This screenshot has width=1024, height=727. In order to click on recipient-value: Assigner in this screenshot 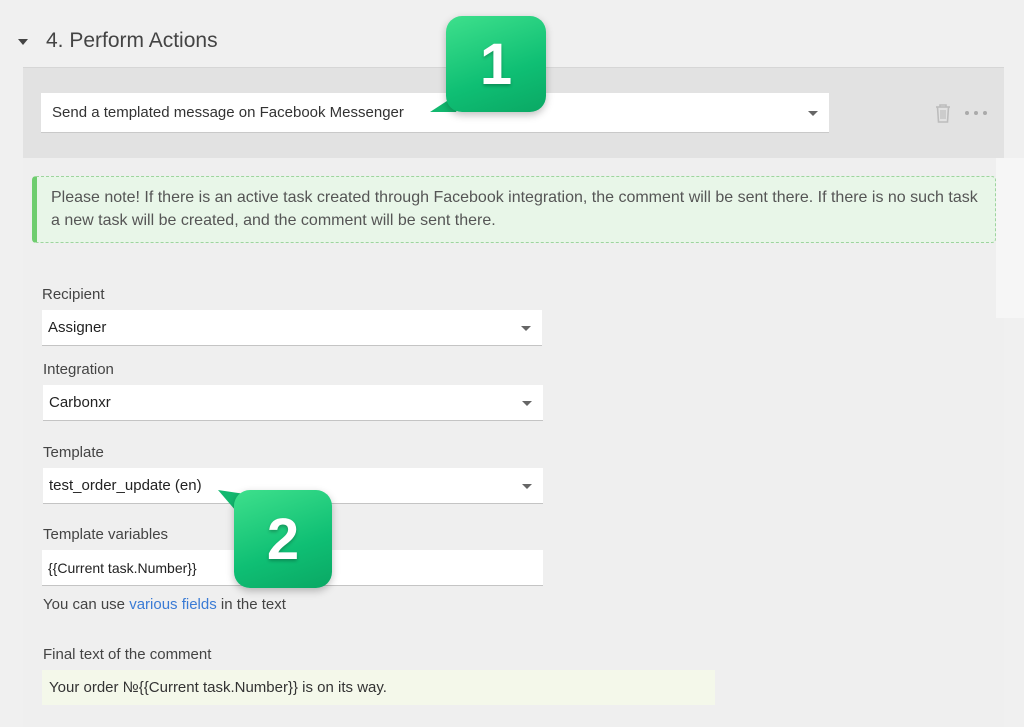, I will do `click(77, 327)`.